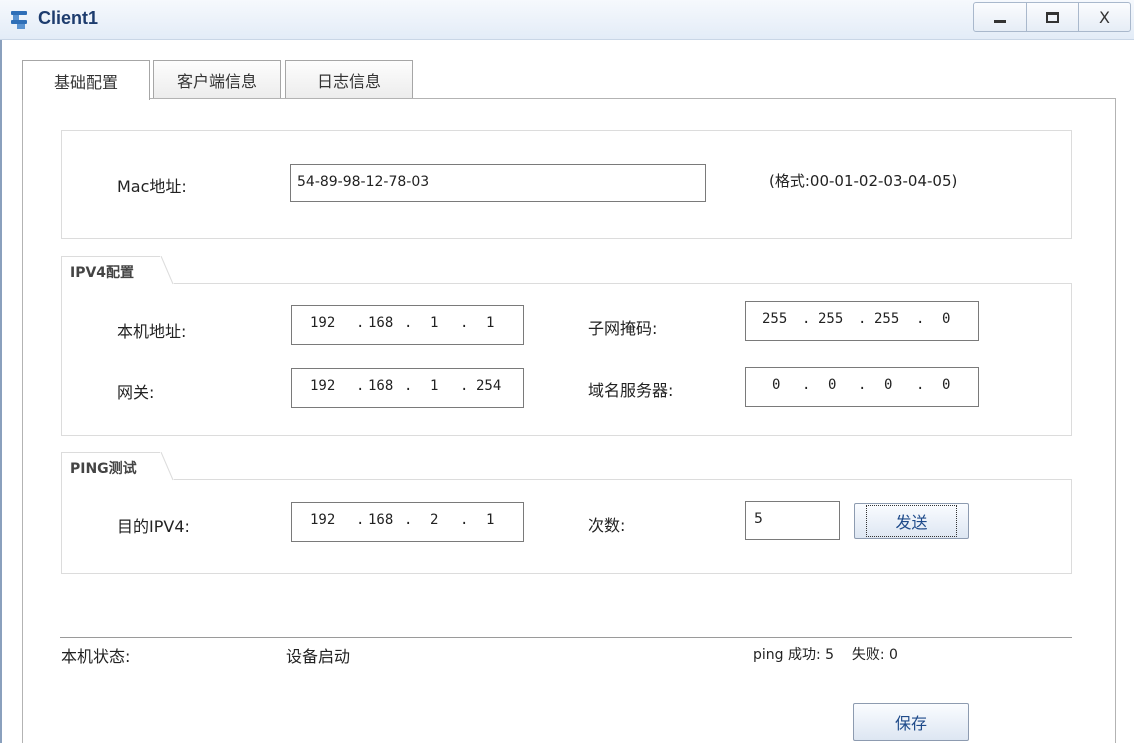  I want to click on ip-octet: 254, so click(489, 386).